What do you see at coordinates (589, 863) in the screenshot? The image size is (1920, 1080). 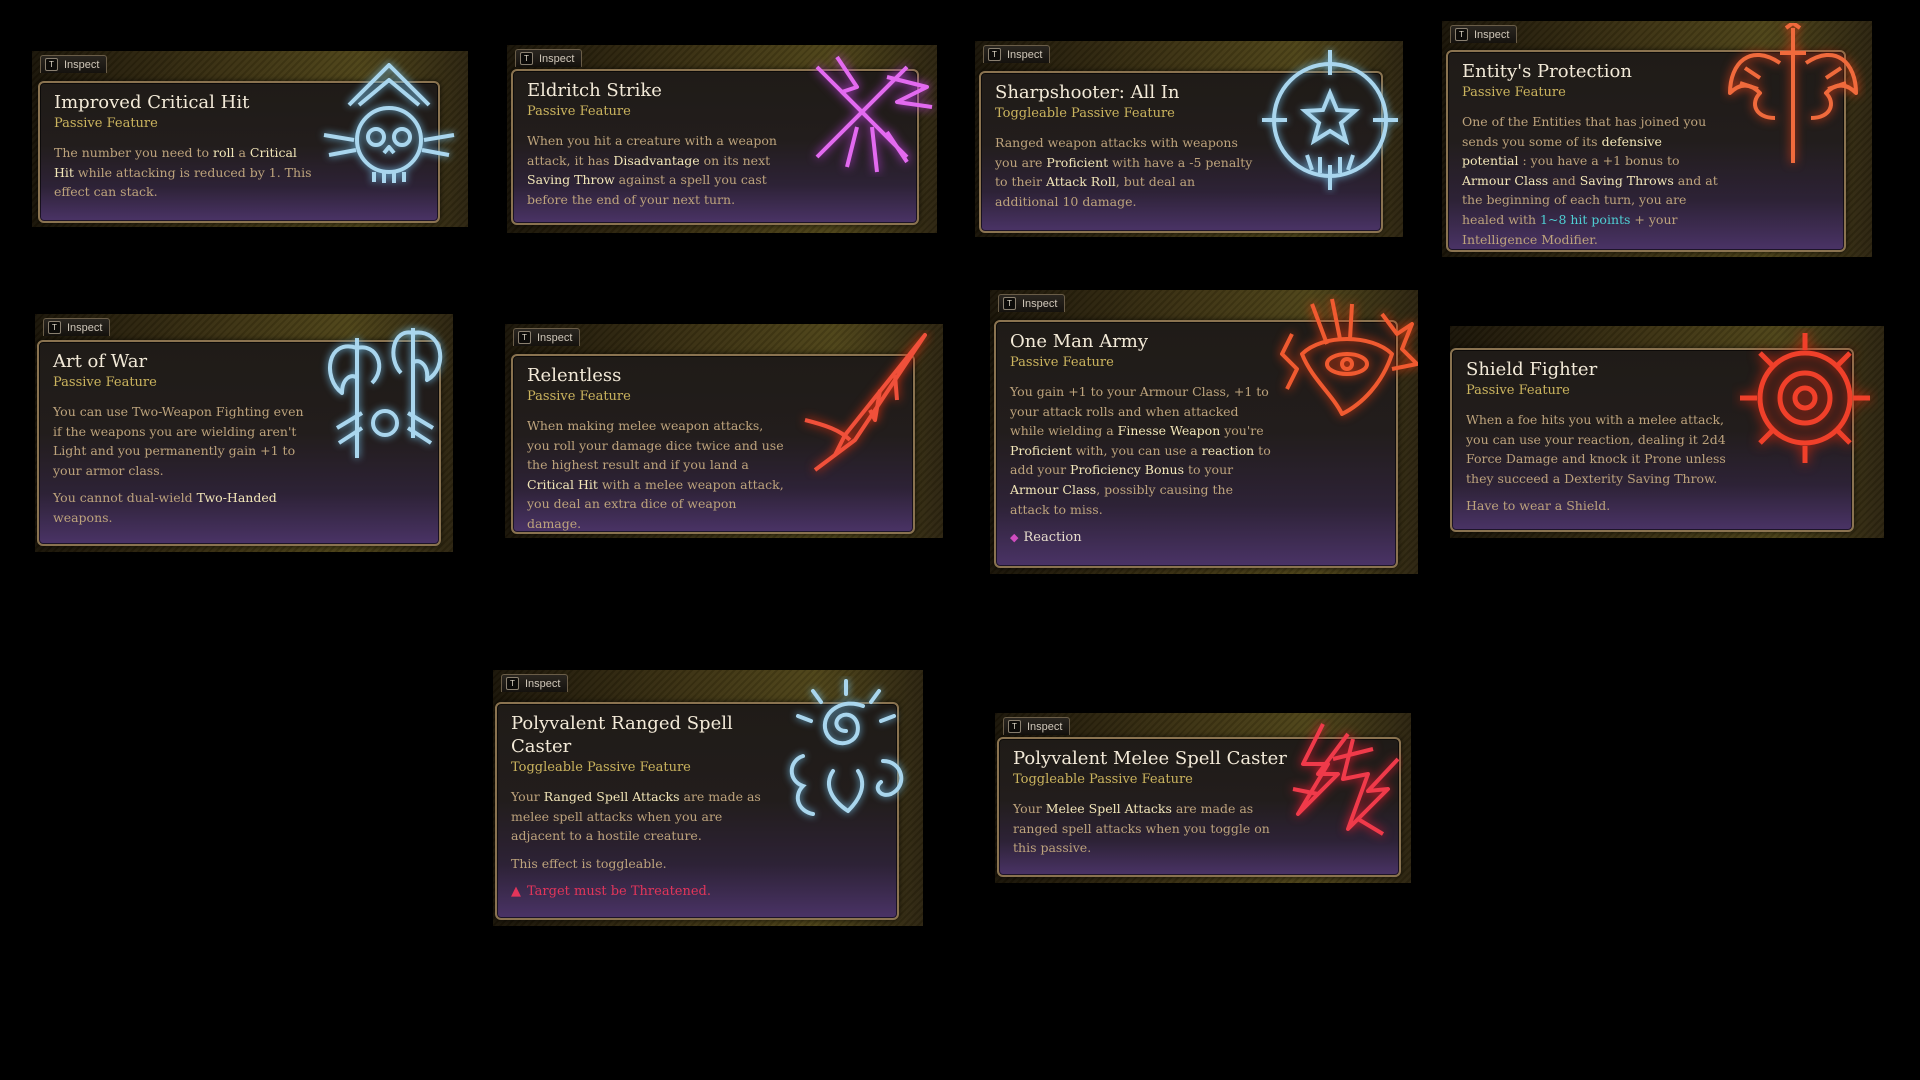 I see `description-text: This effect is toggleable.` at bounding box center [589, 863].